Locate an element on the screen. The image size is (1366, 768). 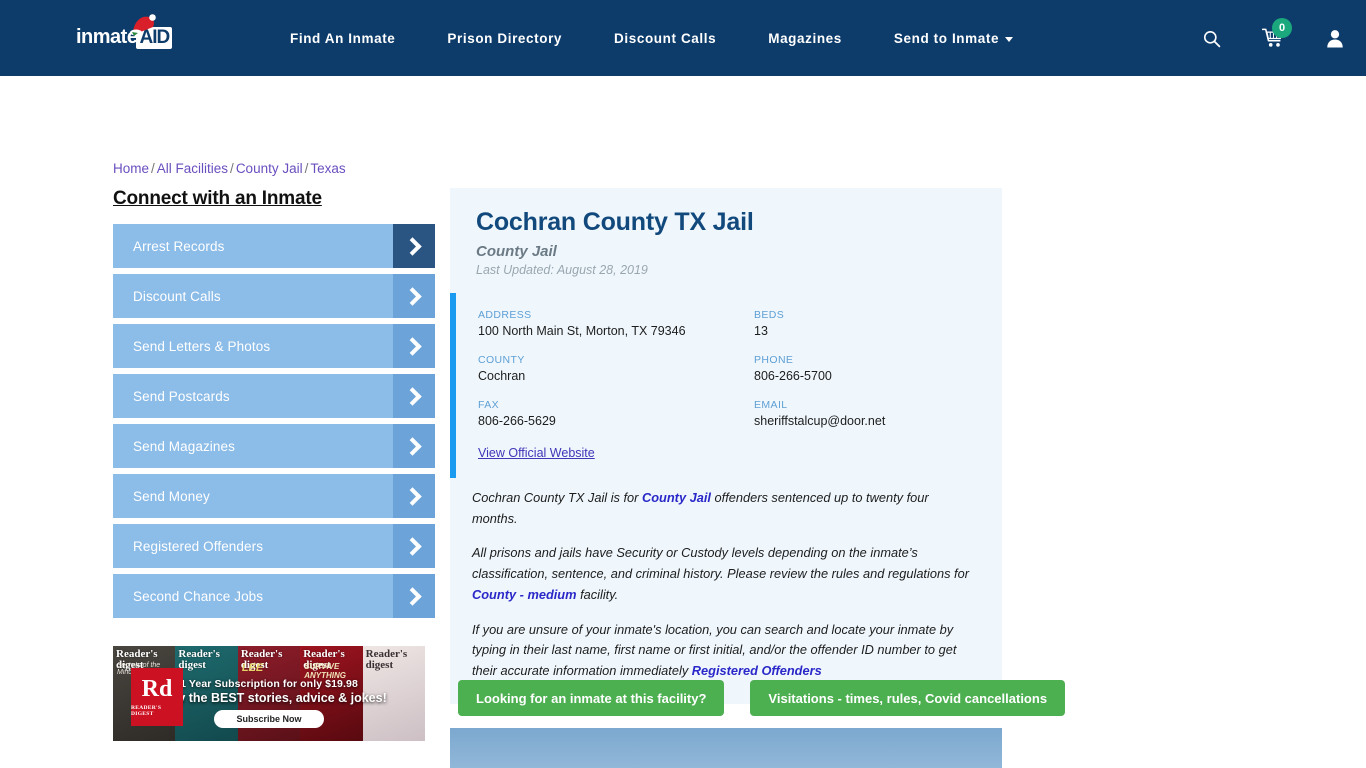
sidebar-item-label: Second Chance Jobs is located at coordinates (198, 596).